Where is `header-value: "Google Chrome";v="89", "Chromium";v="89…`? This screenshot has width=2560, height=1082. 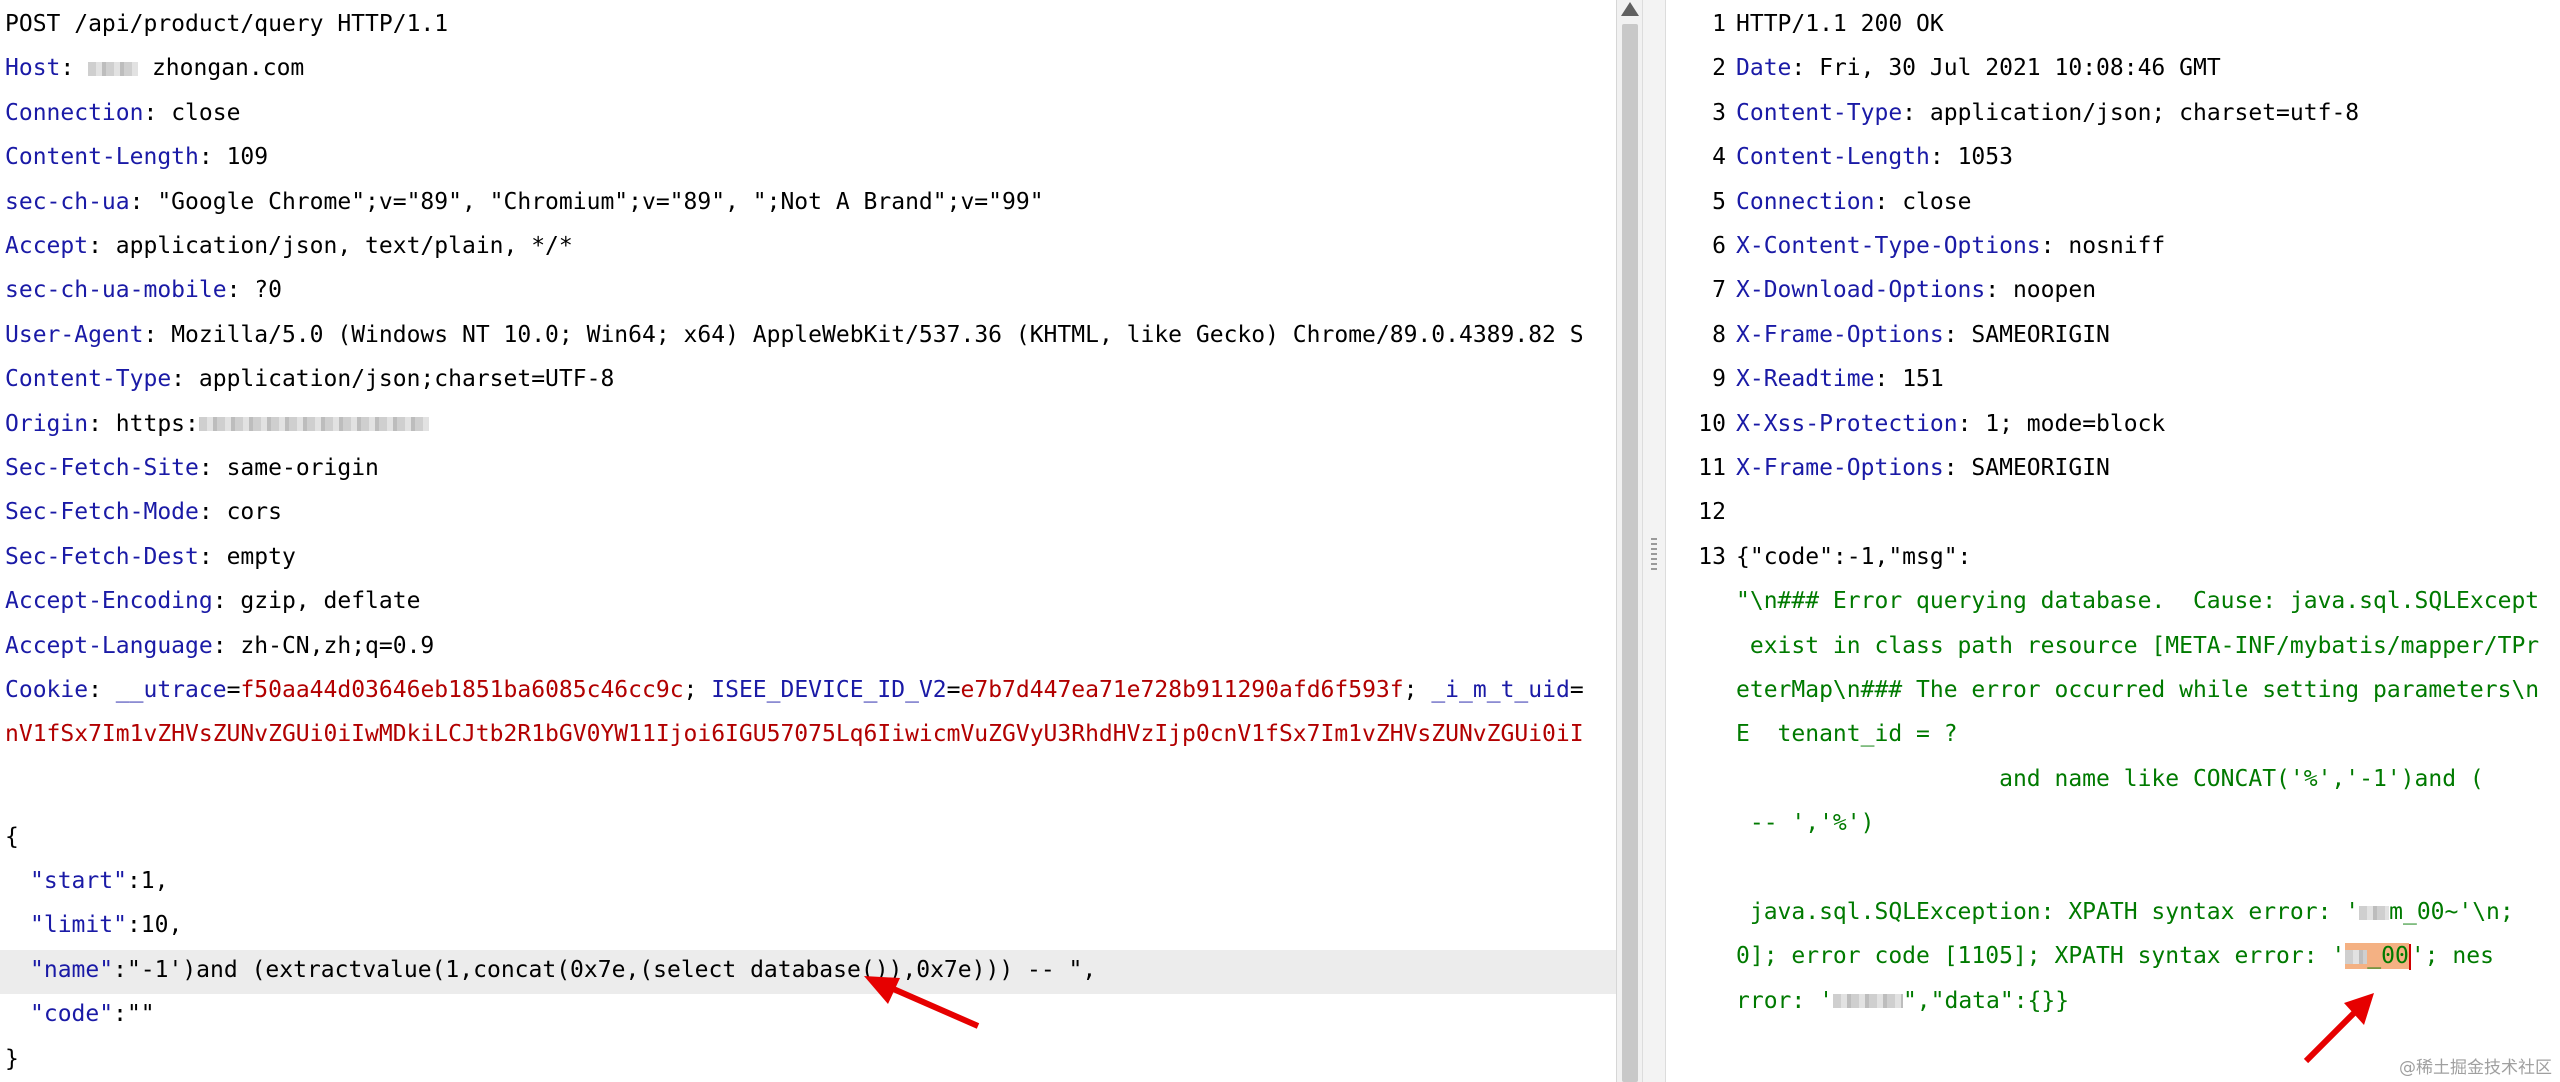 header-value: "Google Chrome";v="89", "Chromium";v="89… is located at coordinates (600, 201).